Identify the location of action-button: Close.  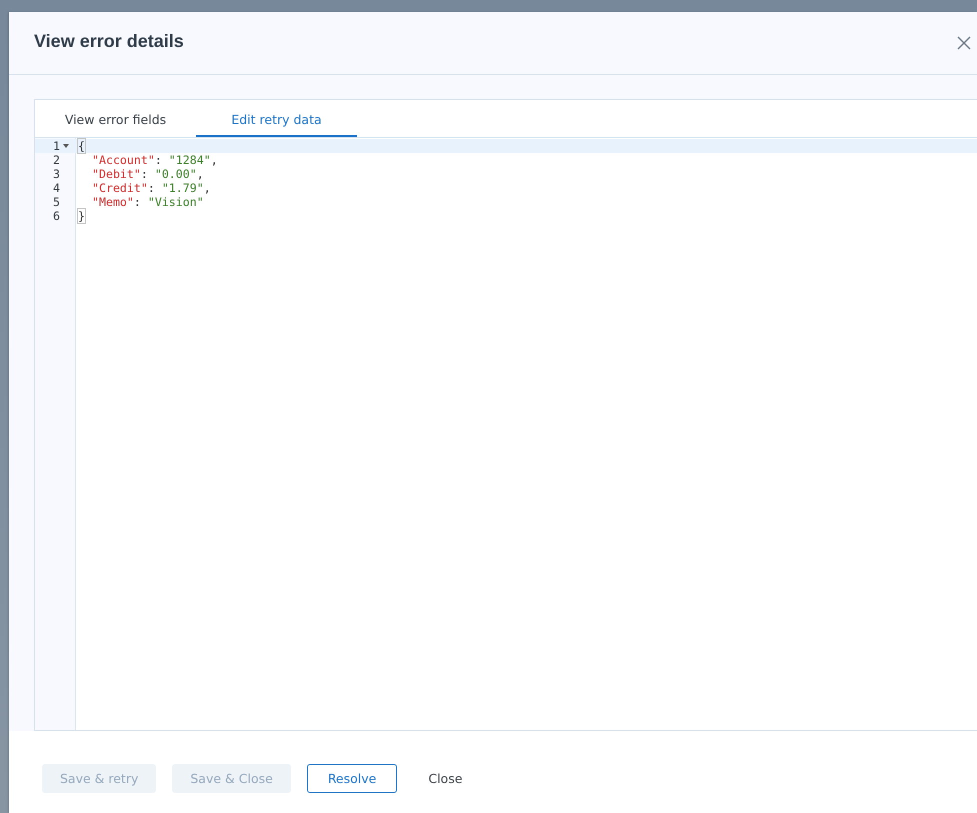
(445, 778).